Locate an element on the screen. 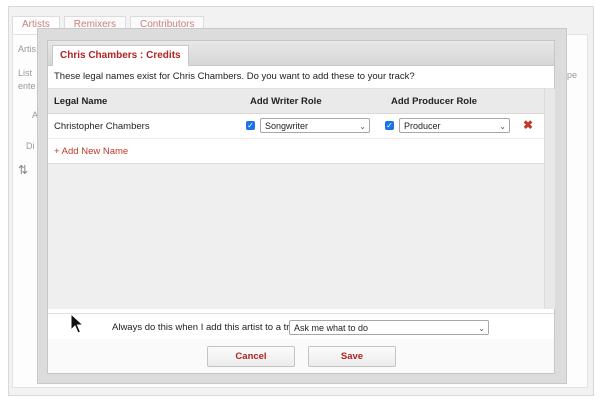  column-header-writer-role: Add Writer Role is located at coordinates (286, 101).